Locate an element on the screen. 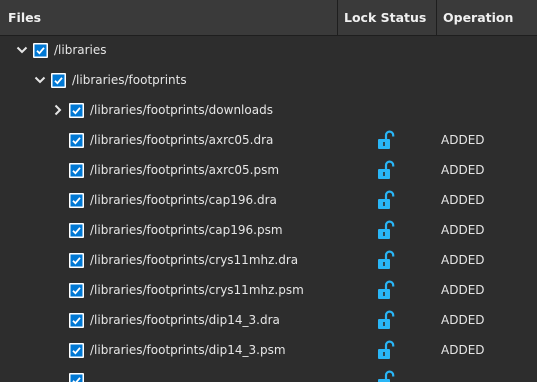 The height and width of the screenshot is (382, 537). files-cell: /libraries/footprints/axrc05.dra is located at coordinates (168, 141).